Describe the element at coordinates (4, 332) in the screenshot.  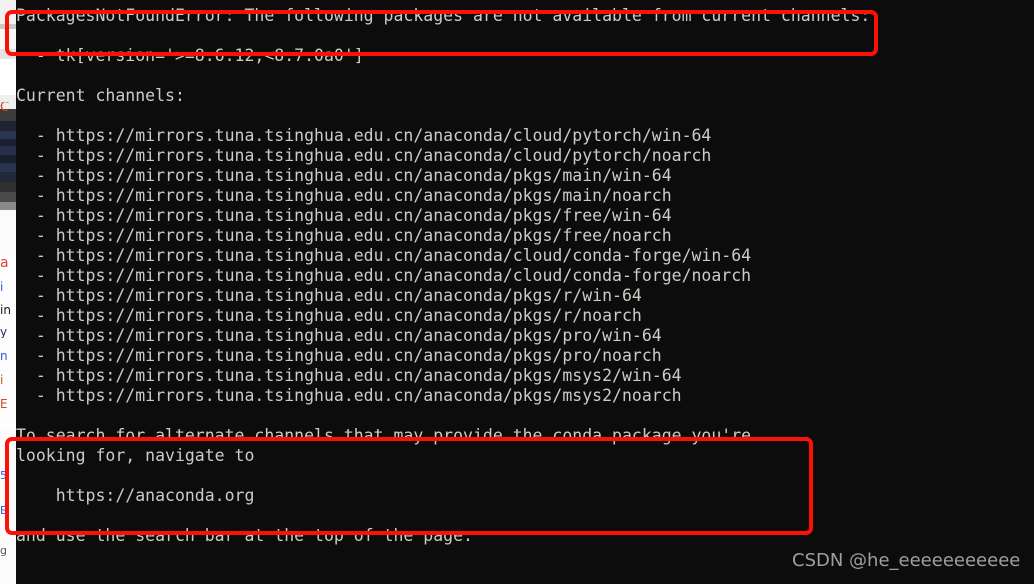
I see `background-text-fragment: y` at that location.